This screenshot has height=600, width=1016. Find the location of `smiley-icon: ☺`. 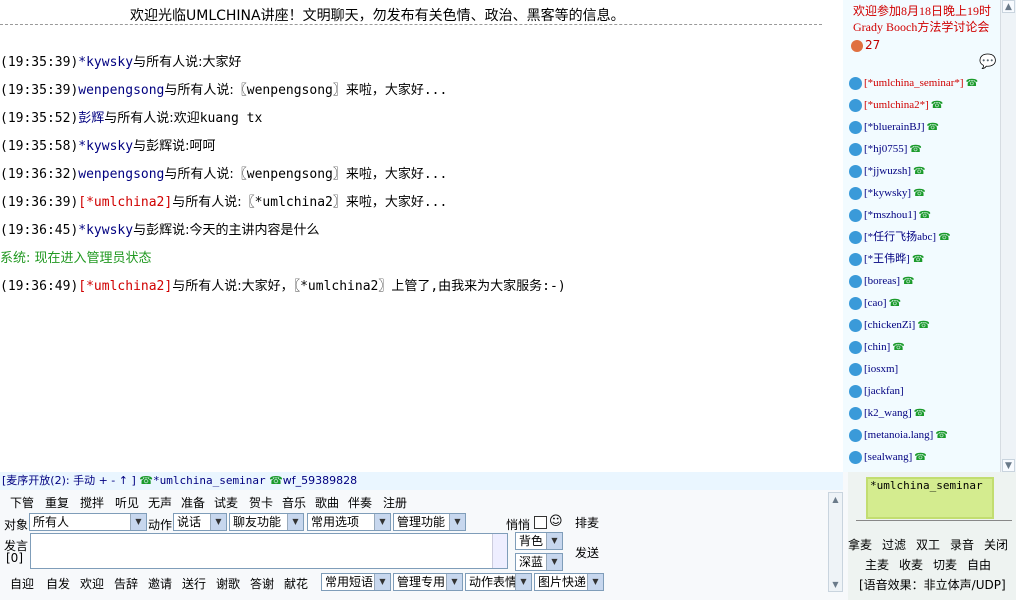

smiley-icon: ☺ is located at coordinates (556, 521).